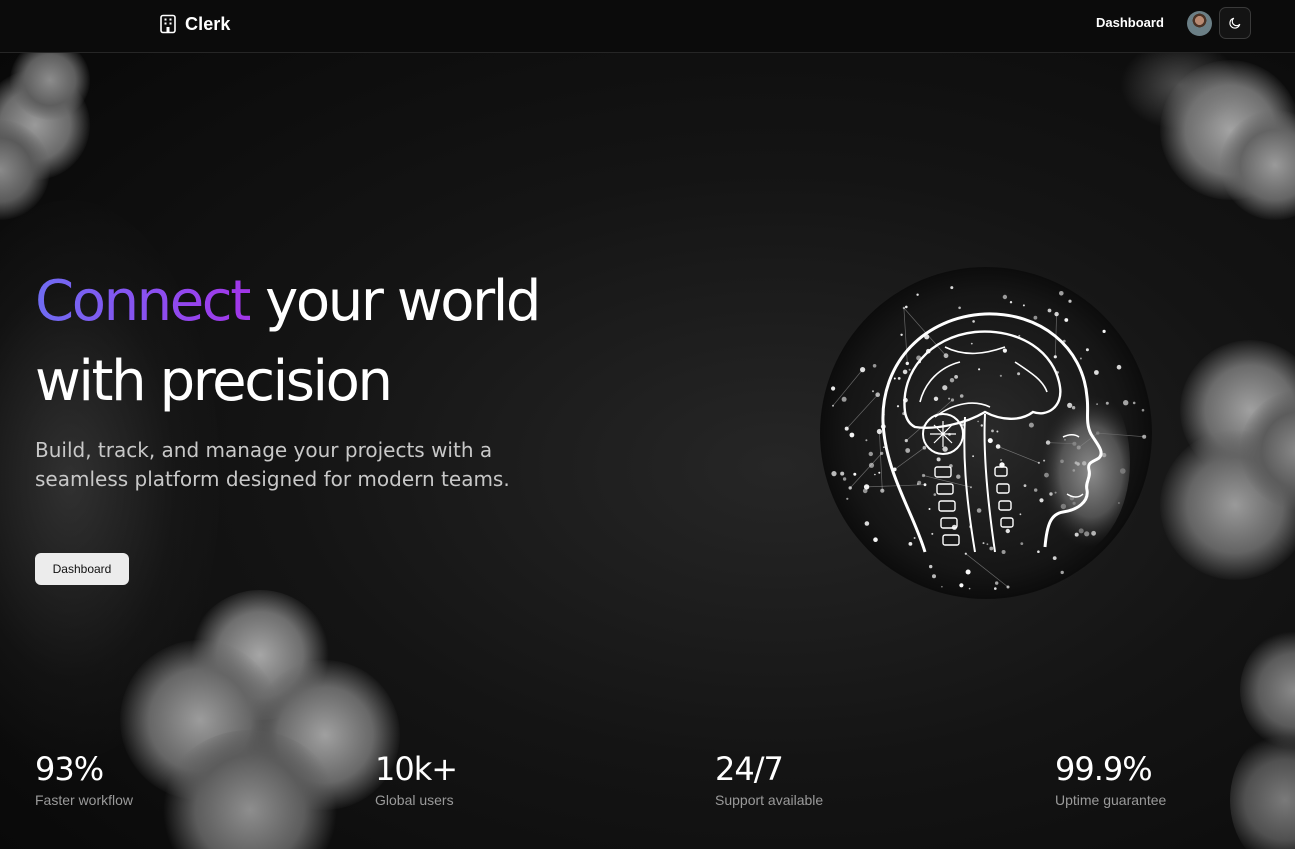 The height and width of the screenshot is (849, 1295). Describe the element at coordinates (168, 24) in the screenshot. I see `building-icon` at that location.